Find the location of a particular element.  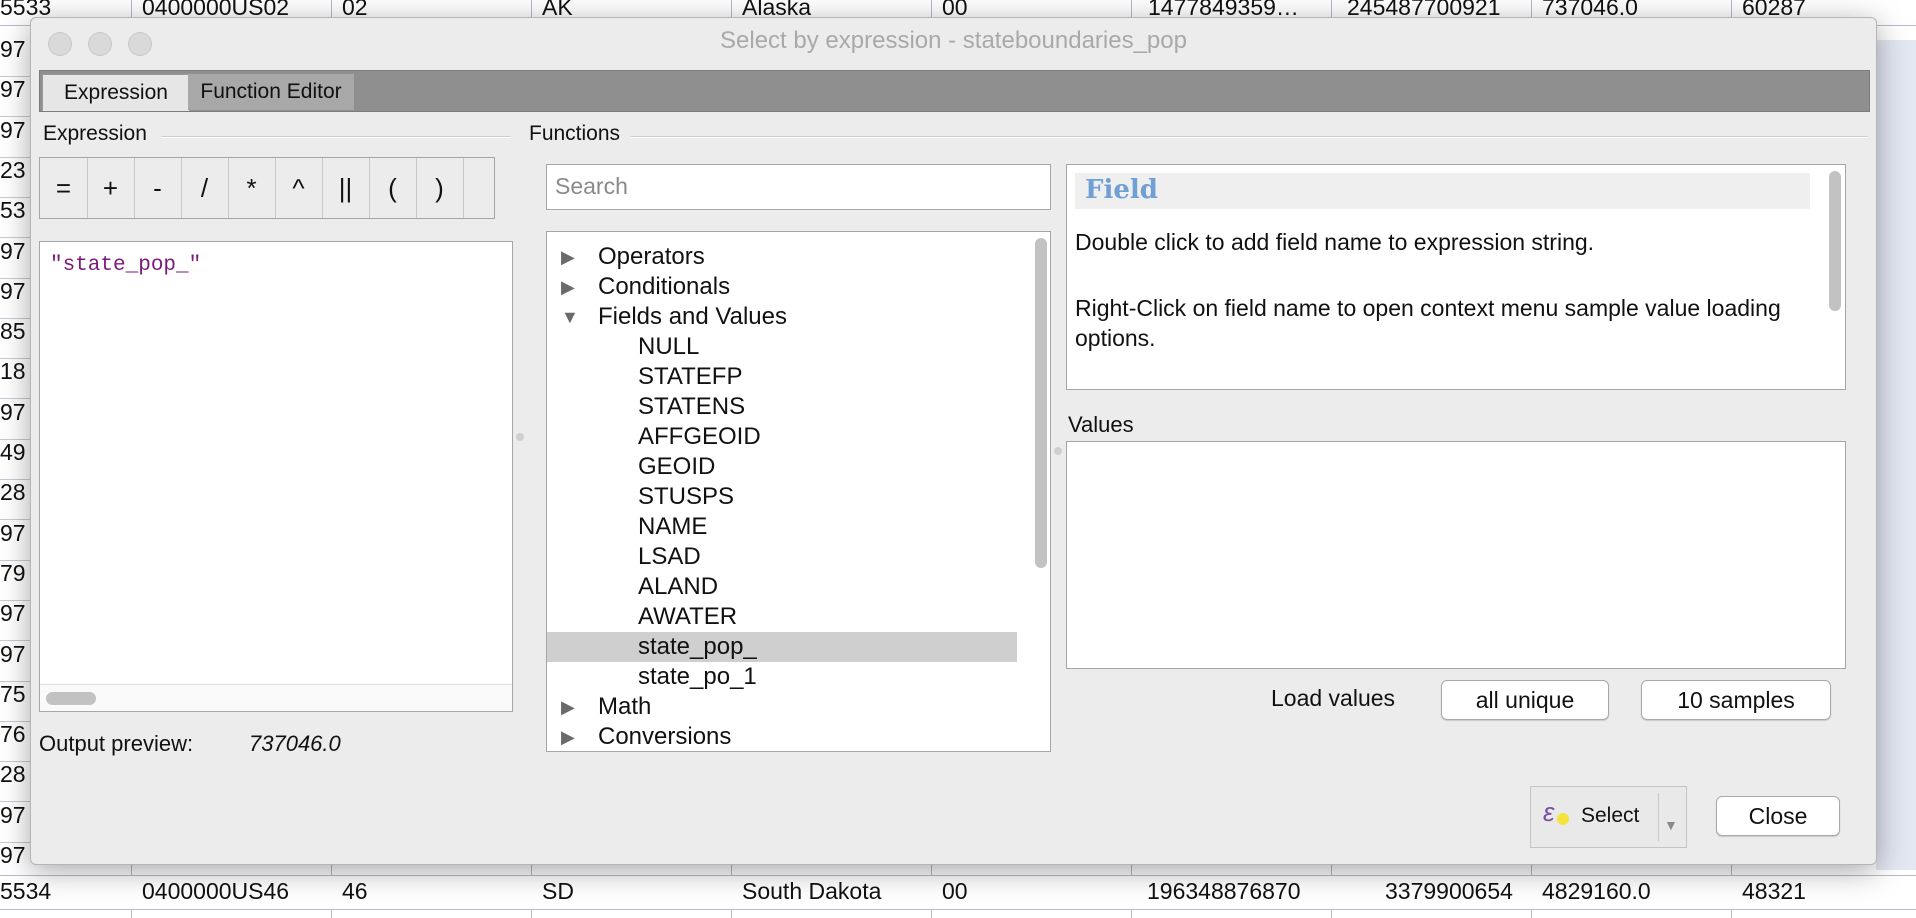

table-cell: 48321 is located at coordinates (1774, 891).